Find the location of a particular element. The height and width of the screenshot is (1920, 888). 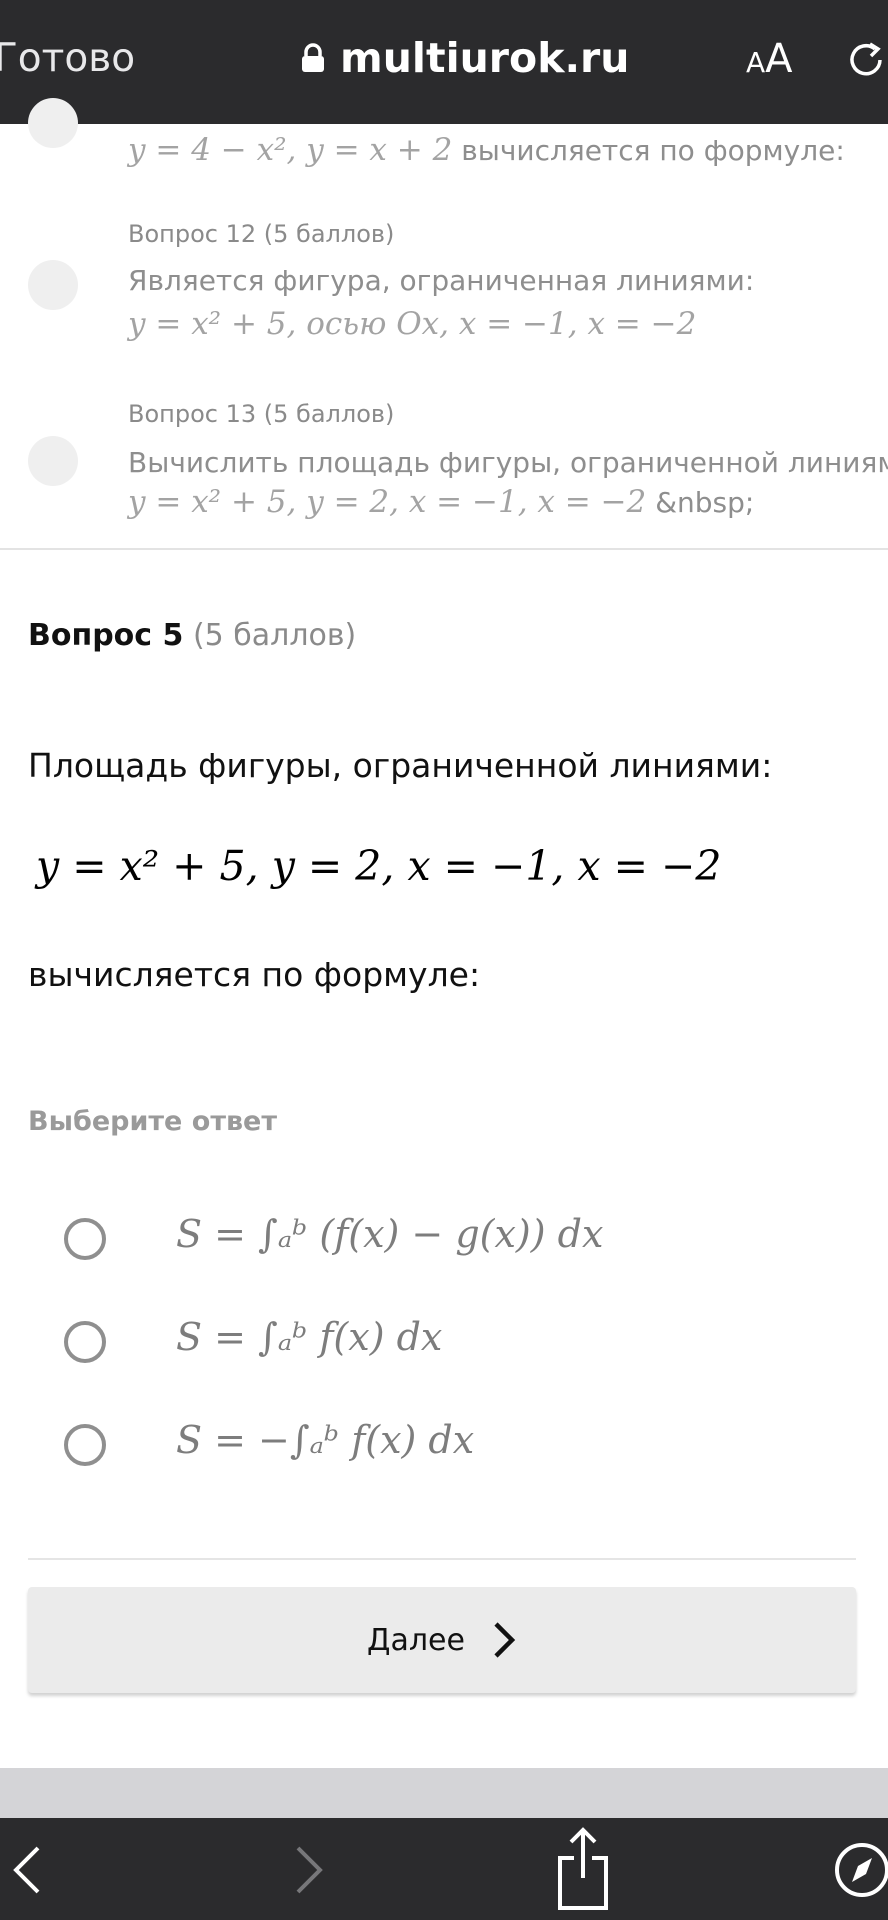

compass-icon is located at coordinates (860, 1870).